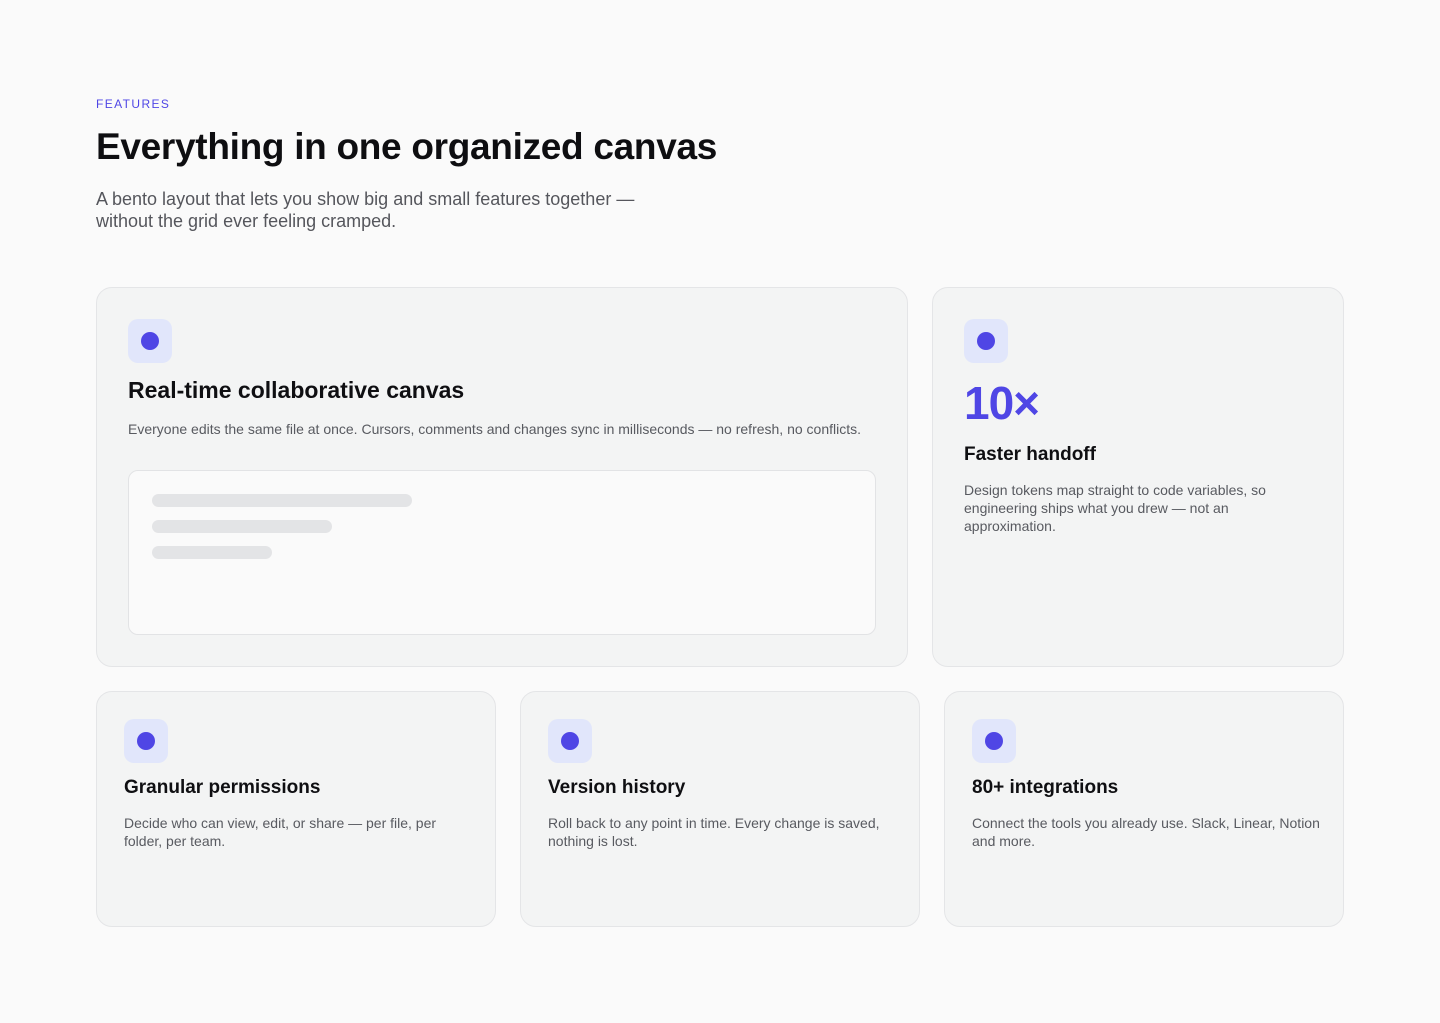 The height and width of the screenshot is (1023, 1440). What do you see at coordinates (296, 390) in the screenshot?
I see `feature-title: Real-time collaborative canvas` at bounding box center [296, 390].